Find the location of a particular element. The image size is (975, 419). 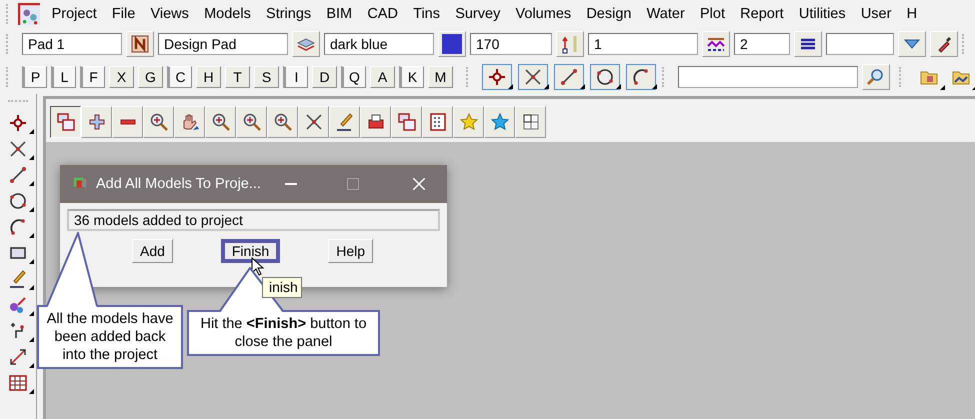

letter-button: K is located at coordinates (411, 77).